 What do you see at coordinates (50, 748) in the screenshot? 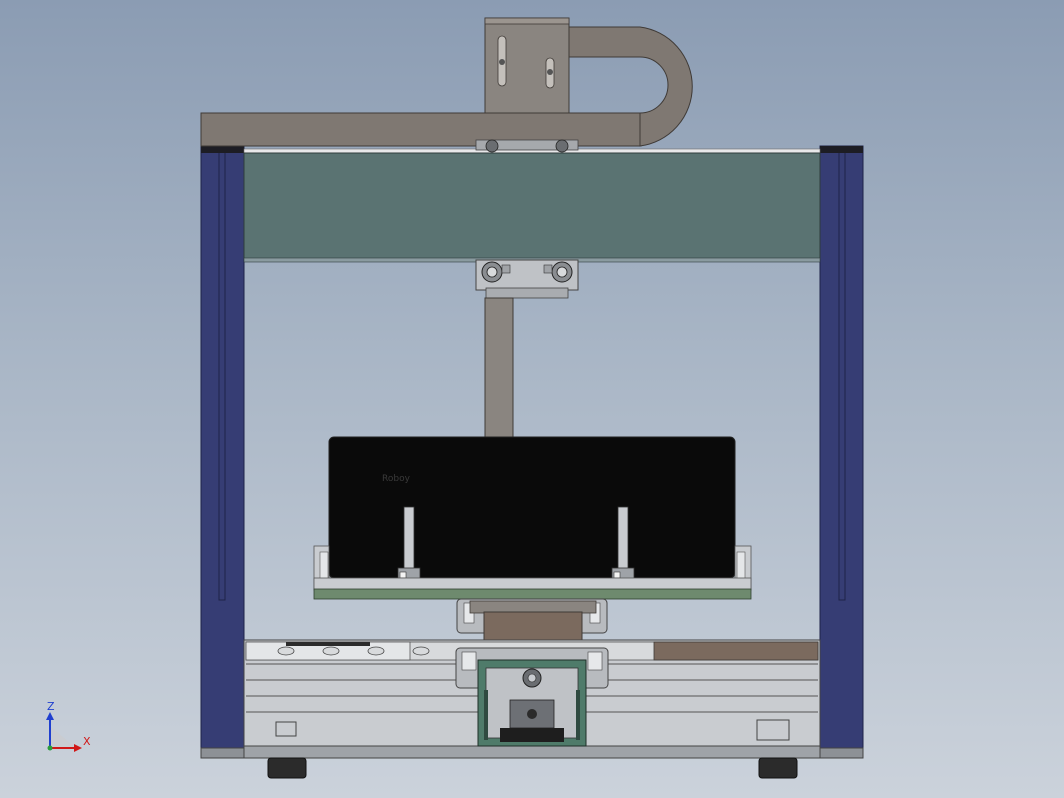
I see `y-axis-dot` at bounding box center [50, 748].